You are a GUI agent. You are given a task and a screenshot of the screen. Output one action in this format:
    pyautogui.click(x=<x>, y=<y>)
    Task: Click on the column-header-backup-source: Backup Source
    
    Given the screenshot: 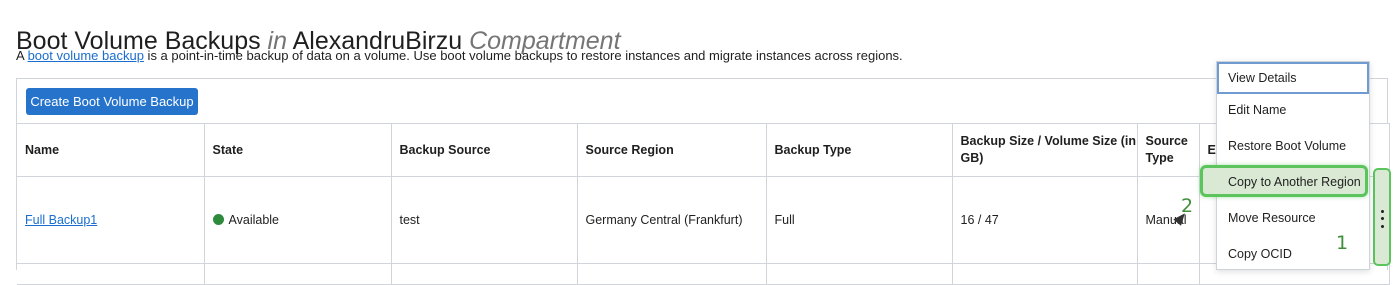 What is the action you would take?
    pyautogui.click(x=484, y=150)
    